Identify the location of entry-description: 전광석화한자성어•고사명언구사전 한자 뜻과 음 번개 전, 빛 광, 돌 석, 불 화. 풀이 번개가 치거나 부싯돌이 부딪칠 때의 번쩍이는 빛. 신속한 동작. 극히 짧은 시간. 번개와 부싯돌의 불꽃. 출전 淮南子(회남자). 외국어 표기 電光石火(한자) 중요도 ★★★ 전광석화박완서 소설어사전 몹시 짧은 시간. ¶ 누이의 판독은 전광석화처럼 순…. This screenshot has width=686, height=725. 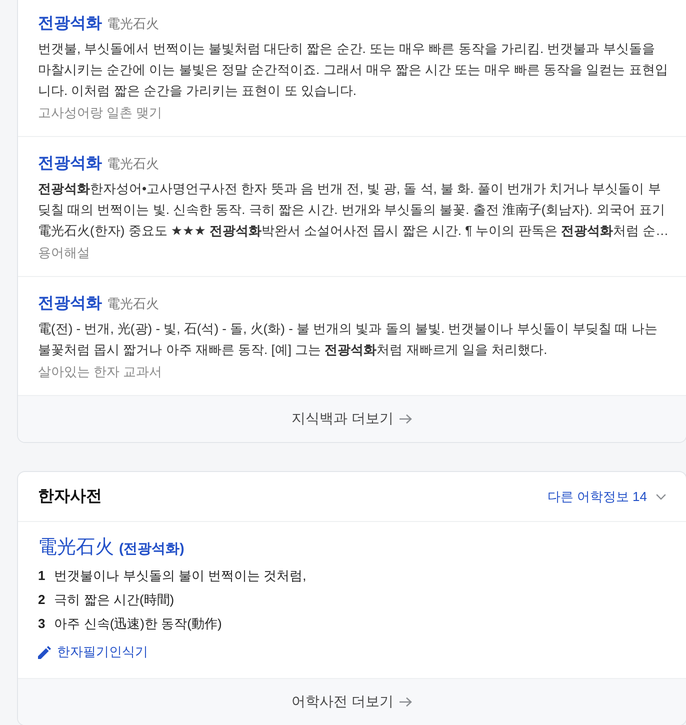
(354, 210).